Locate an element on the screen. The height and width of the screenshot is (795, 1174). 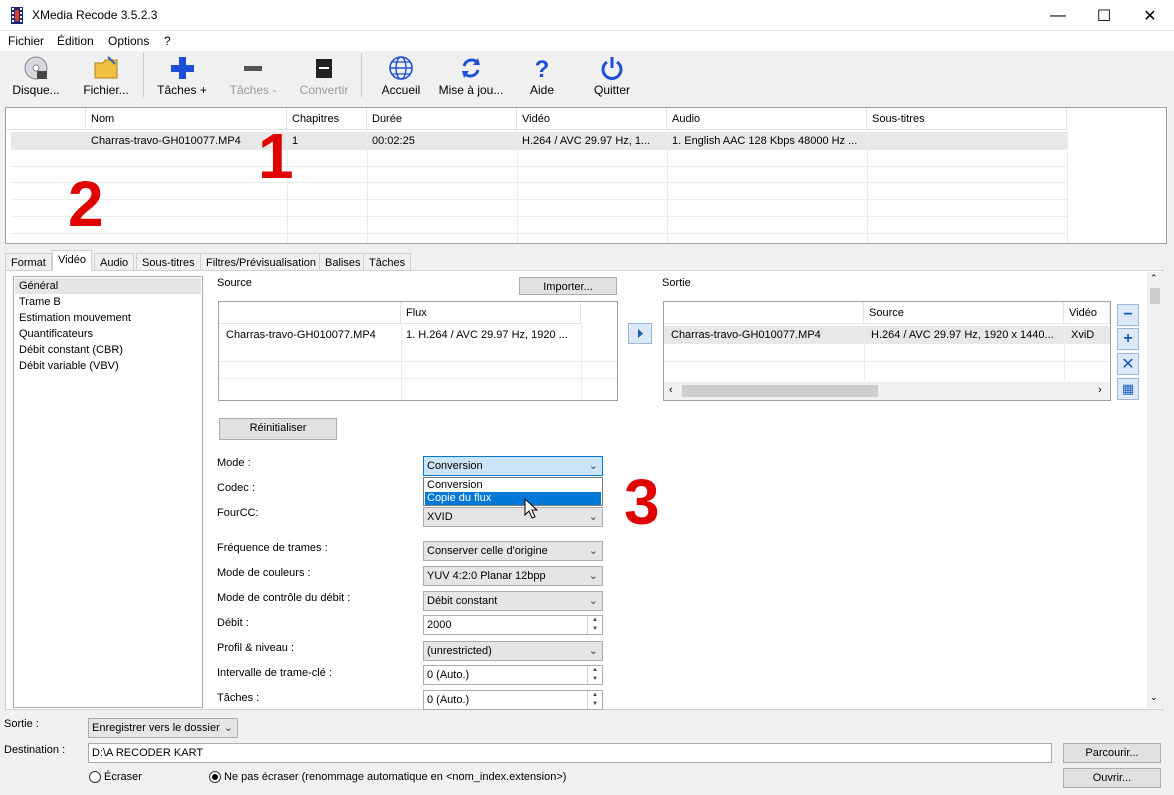
add-task-button: Tâches + is located at coordinates (182, 75).